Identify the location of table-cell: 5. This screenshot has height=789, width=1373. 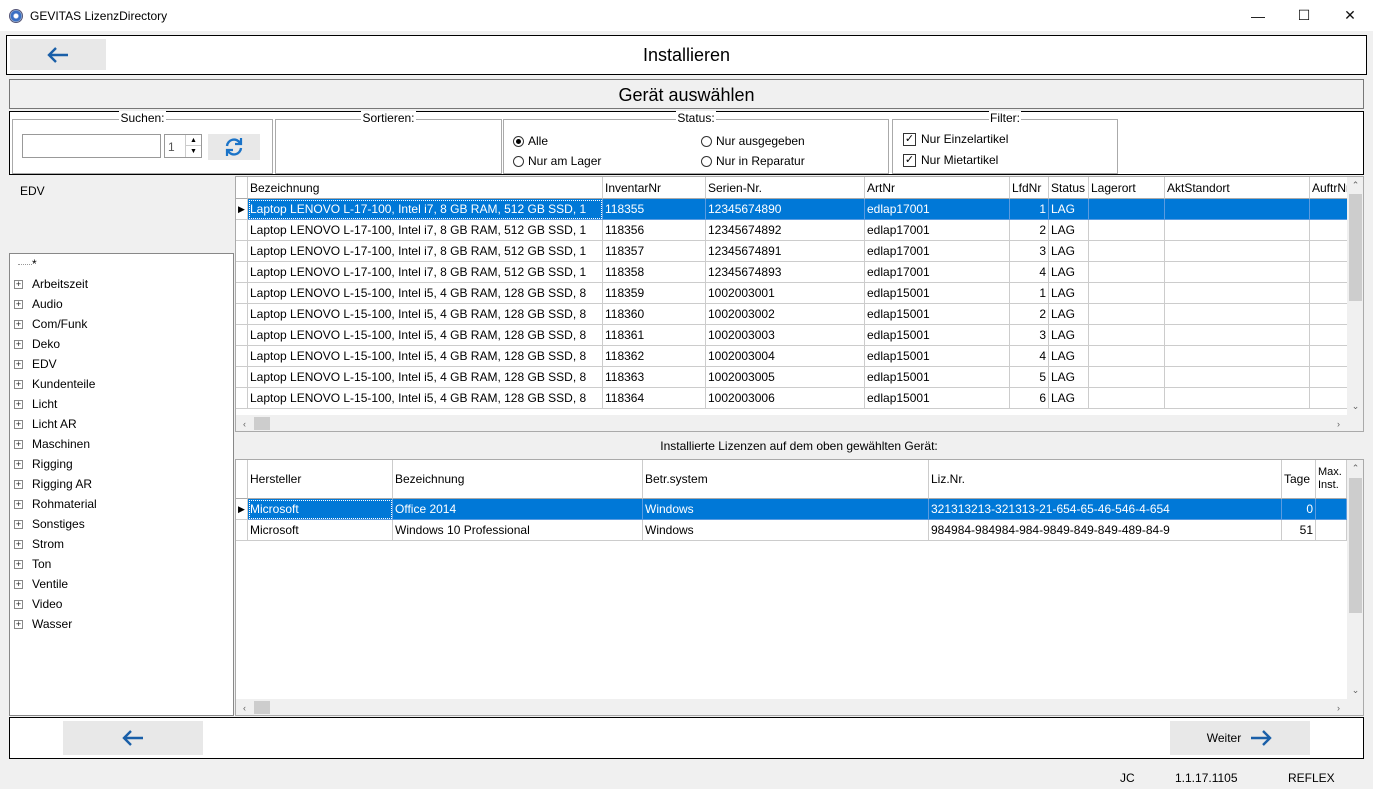
(1029, 377).